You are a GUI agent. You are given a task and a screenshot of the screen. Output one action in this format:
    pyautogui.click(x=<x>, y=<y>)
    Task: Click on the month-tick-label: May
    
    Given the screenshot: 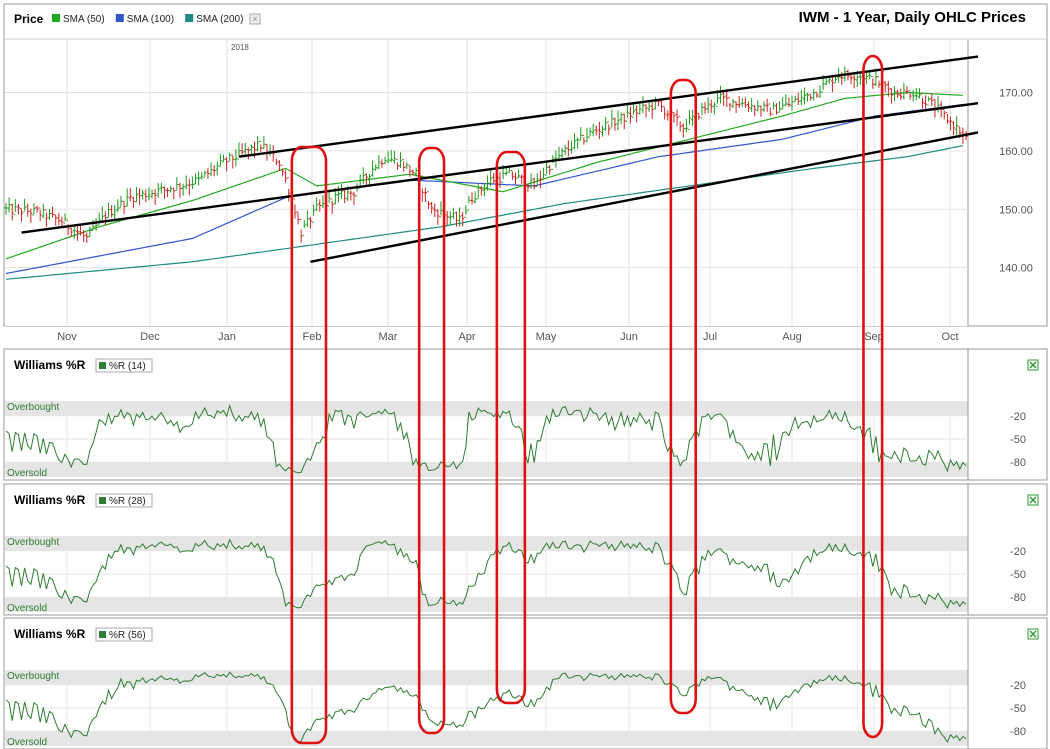 What is the action you would take?
    pyautogui.click(x=546, y=337)
    